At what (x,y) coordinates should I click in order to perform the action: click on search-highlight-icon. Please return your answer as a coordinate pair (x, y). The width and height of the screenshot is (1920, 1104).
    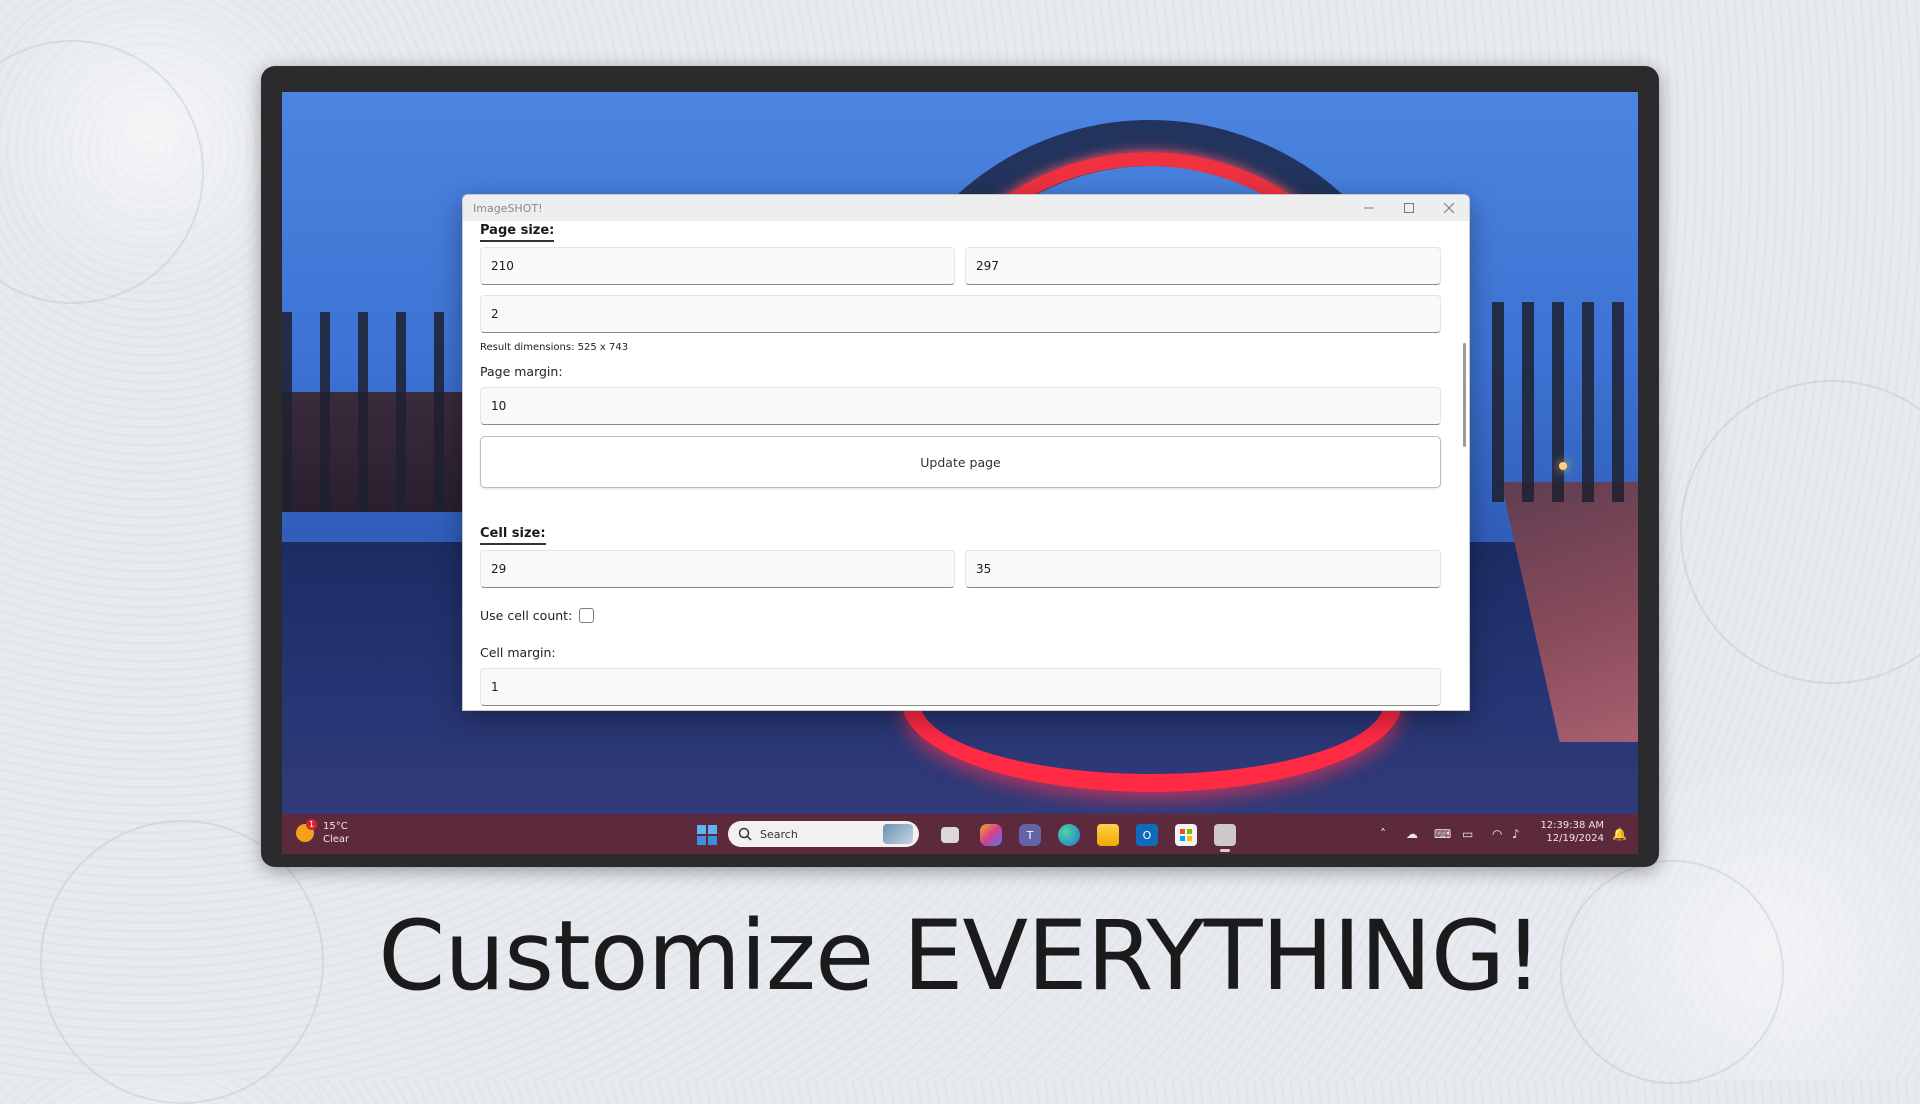
    Looking at the image, I should click on (898, 834).